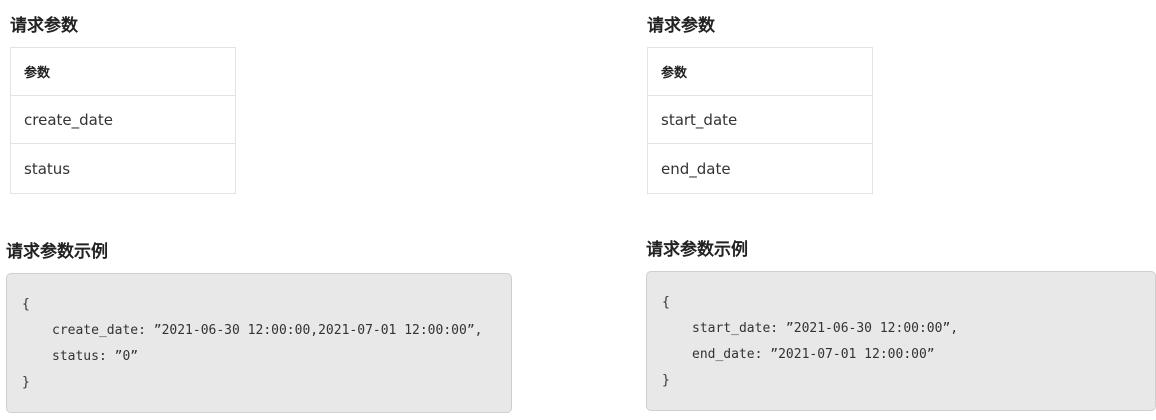 The height and width of the screenshot is (420, 1156). I want to click on code-line: end_date: ”2021-07-01 12:00:00”, so click(813, 354).